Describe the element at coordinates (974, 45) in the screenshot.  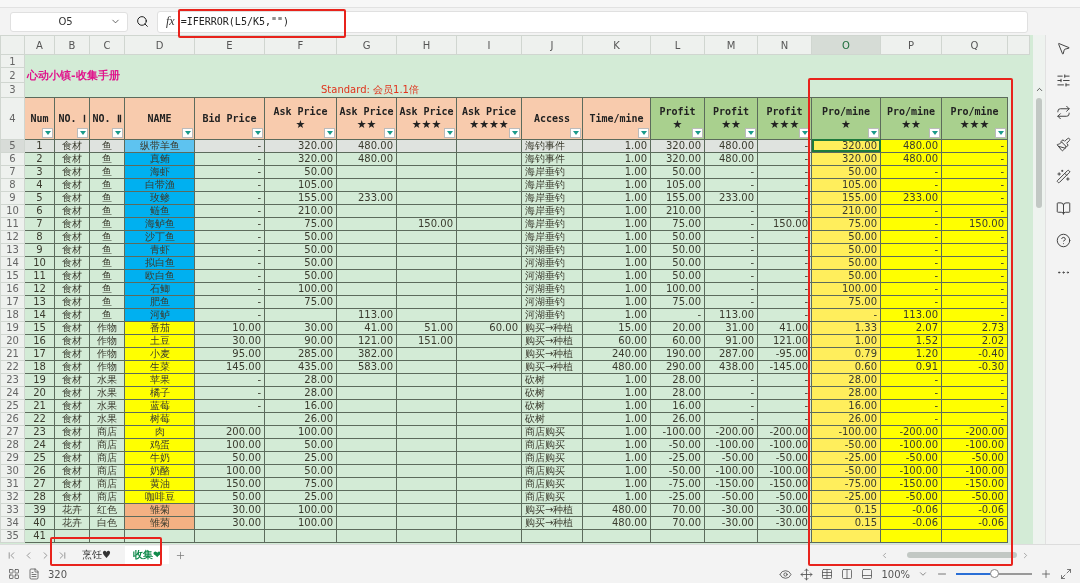
I see `column-header: Q` at that location.